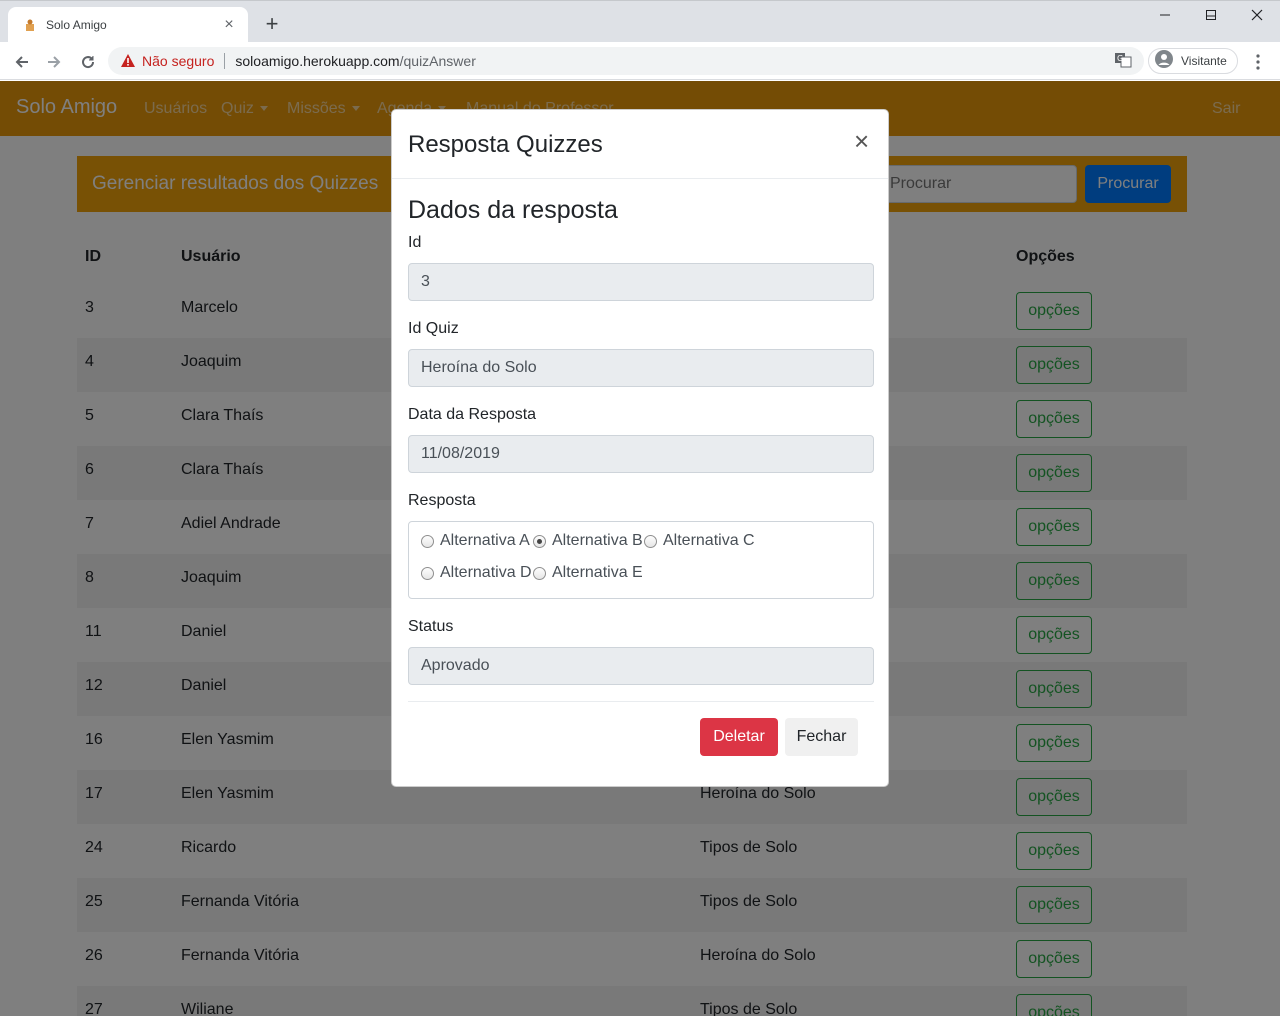 The width and height of the screenshot is (1280, 1016). I want to click on radio-label: Alternativa C, so click(709, 540).